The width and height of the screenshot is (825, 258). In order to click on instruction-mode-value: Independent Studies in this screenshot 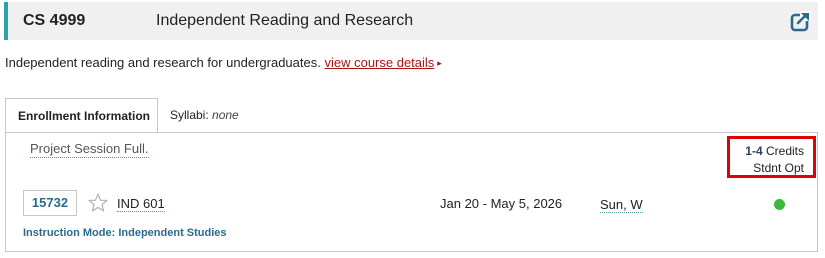, I will do `click(172, 233)`.